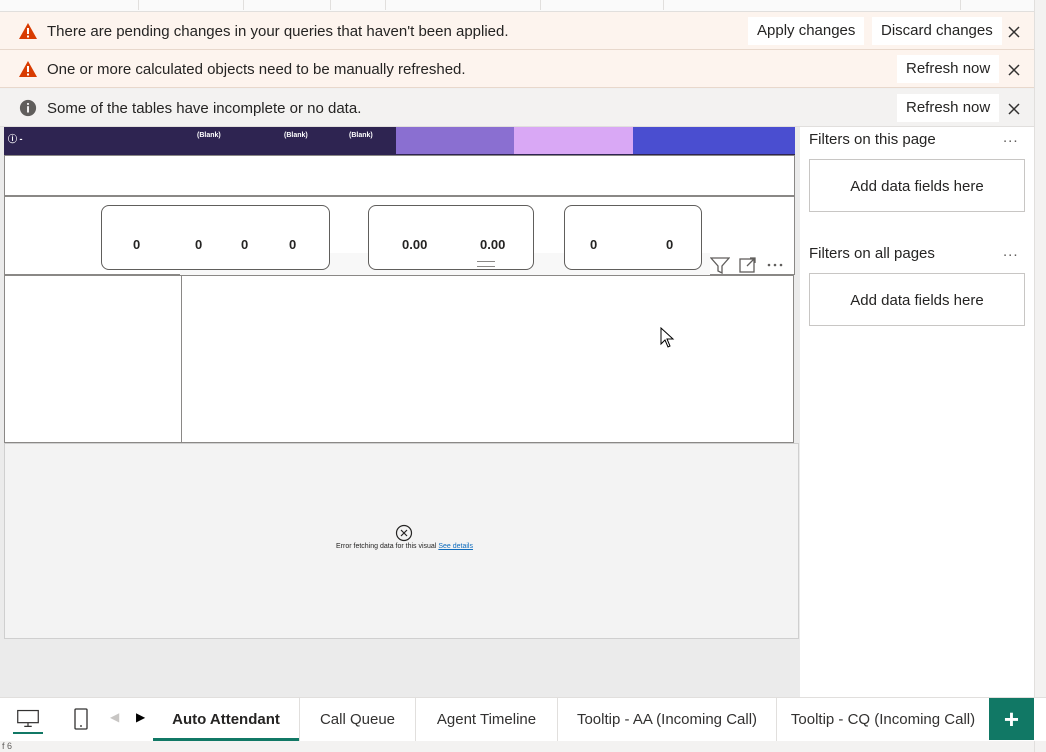  Describe the element at coordinates (28, 719) in the screenshot. I see `desktop-view-icon` at that location.